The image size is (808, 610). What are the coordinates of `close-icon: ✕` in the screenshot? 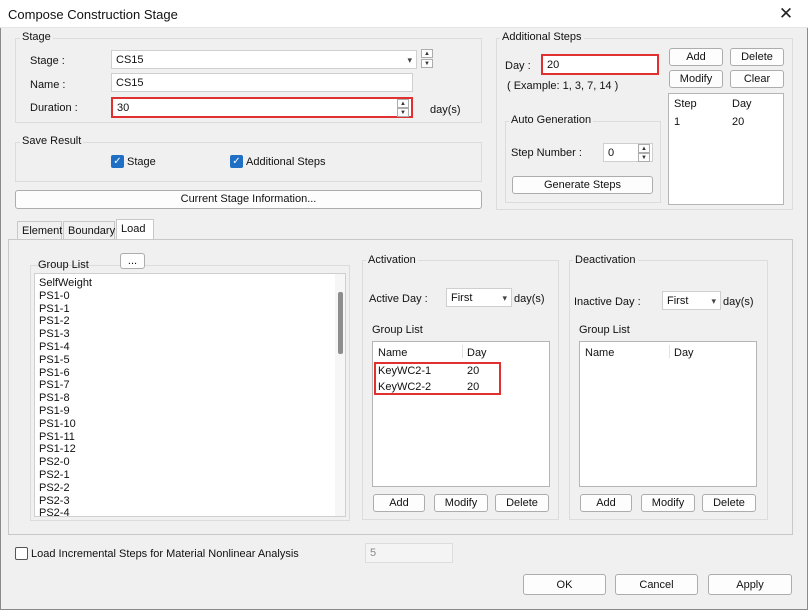 It's located at (786, 14).